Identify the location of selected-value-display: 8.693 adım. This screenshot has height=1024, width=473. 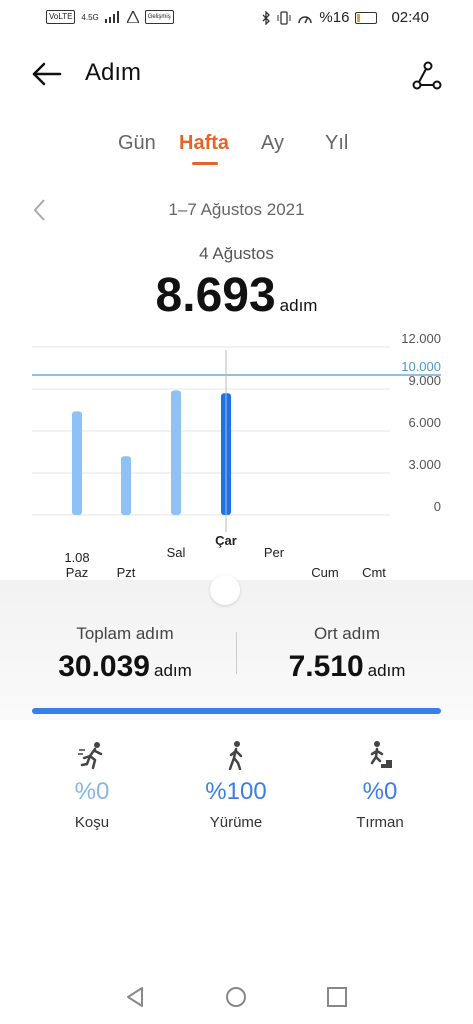
(236, 295).